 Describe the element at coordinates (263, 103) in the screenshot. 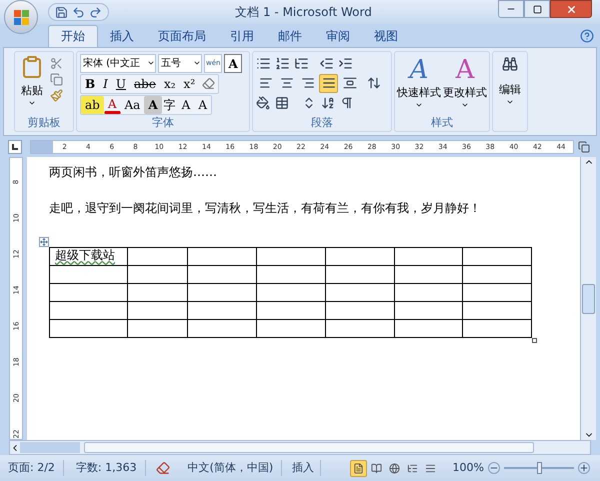

I see `shading-icon` at that location.